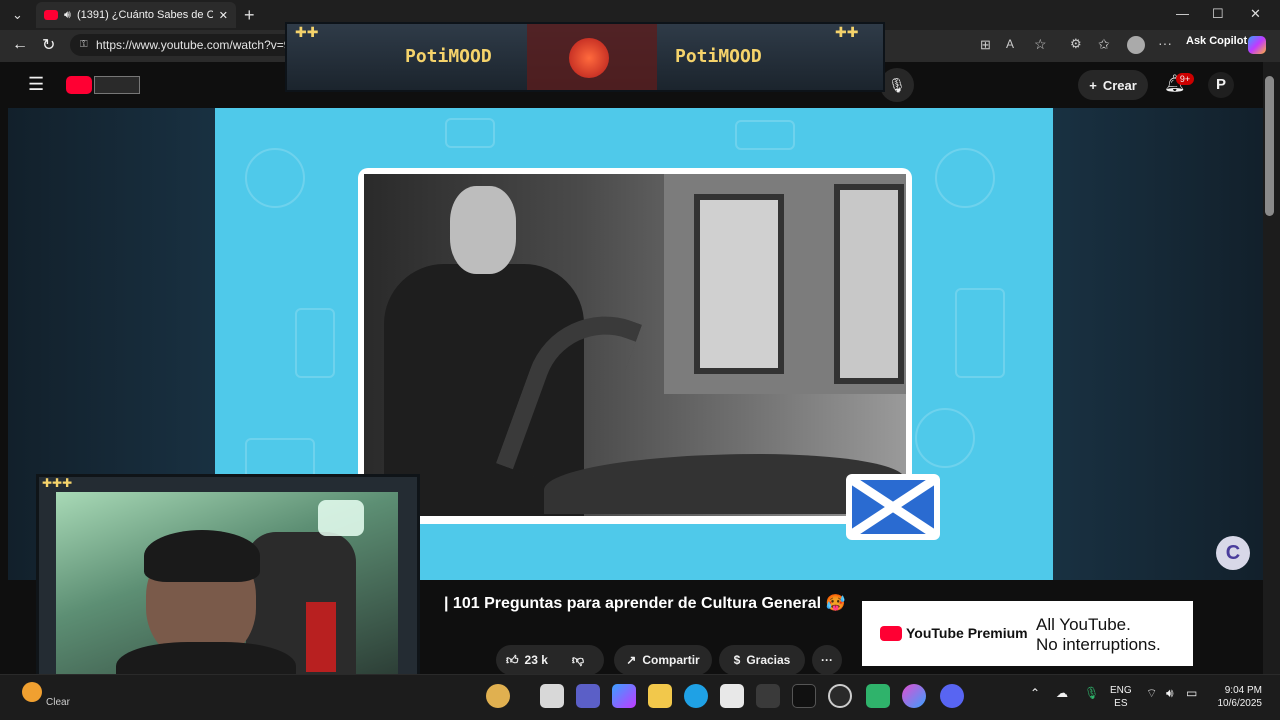  What do you see at coordinates (914, 696) in the screenshot?
I see `app-gradient-icon` at bounding box center [914, 696].